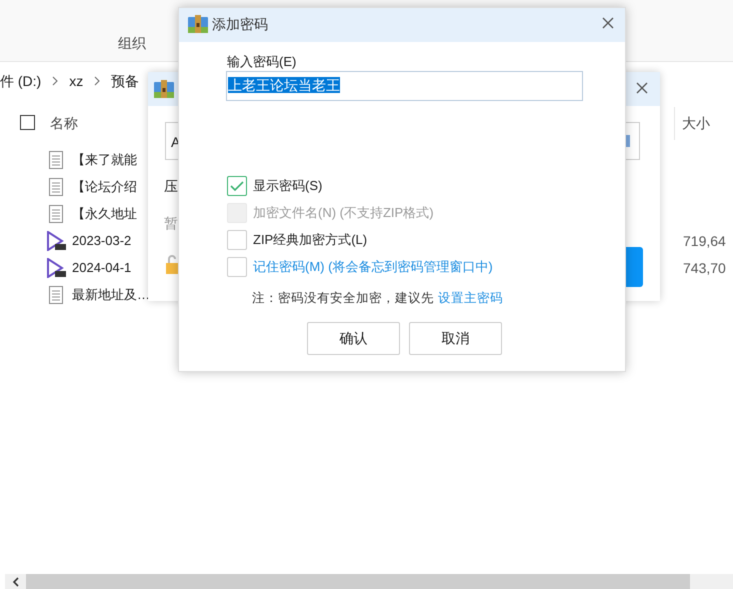  I want to click on option-label: 显示密码(S), so click(287, 186).